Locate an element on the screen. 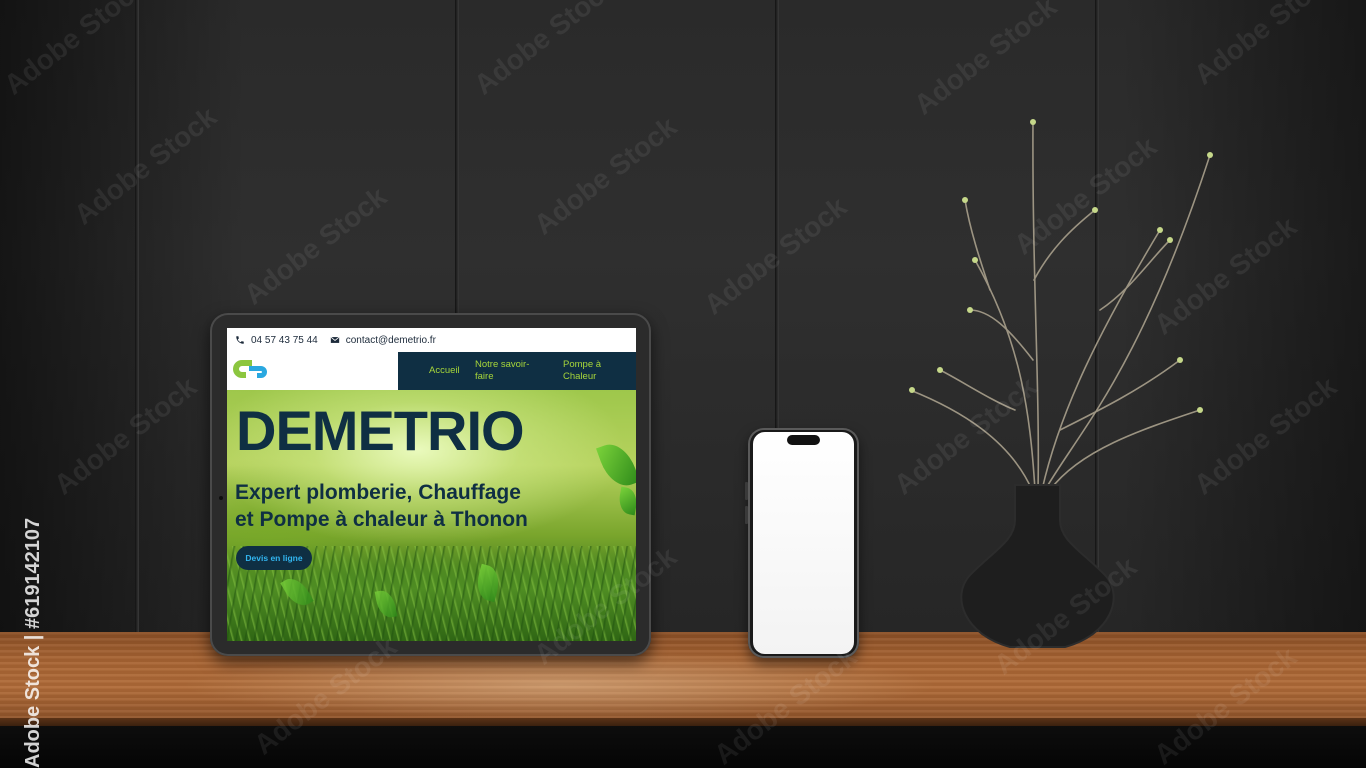  email-contact: contact@demetrio.fr is located at coordinates (383, 340).